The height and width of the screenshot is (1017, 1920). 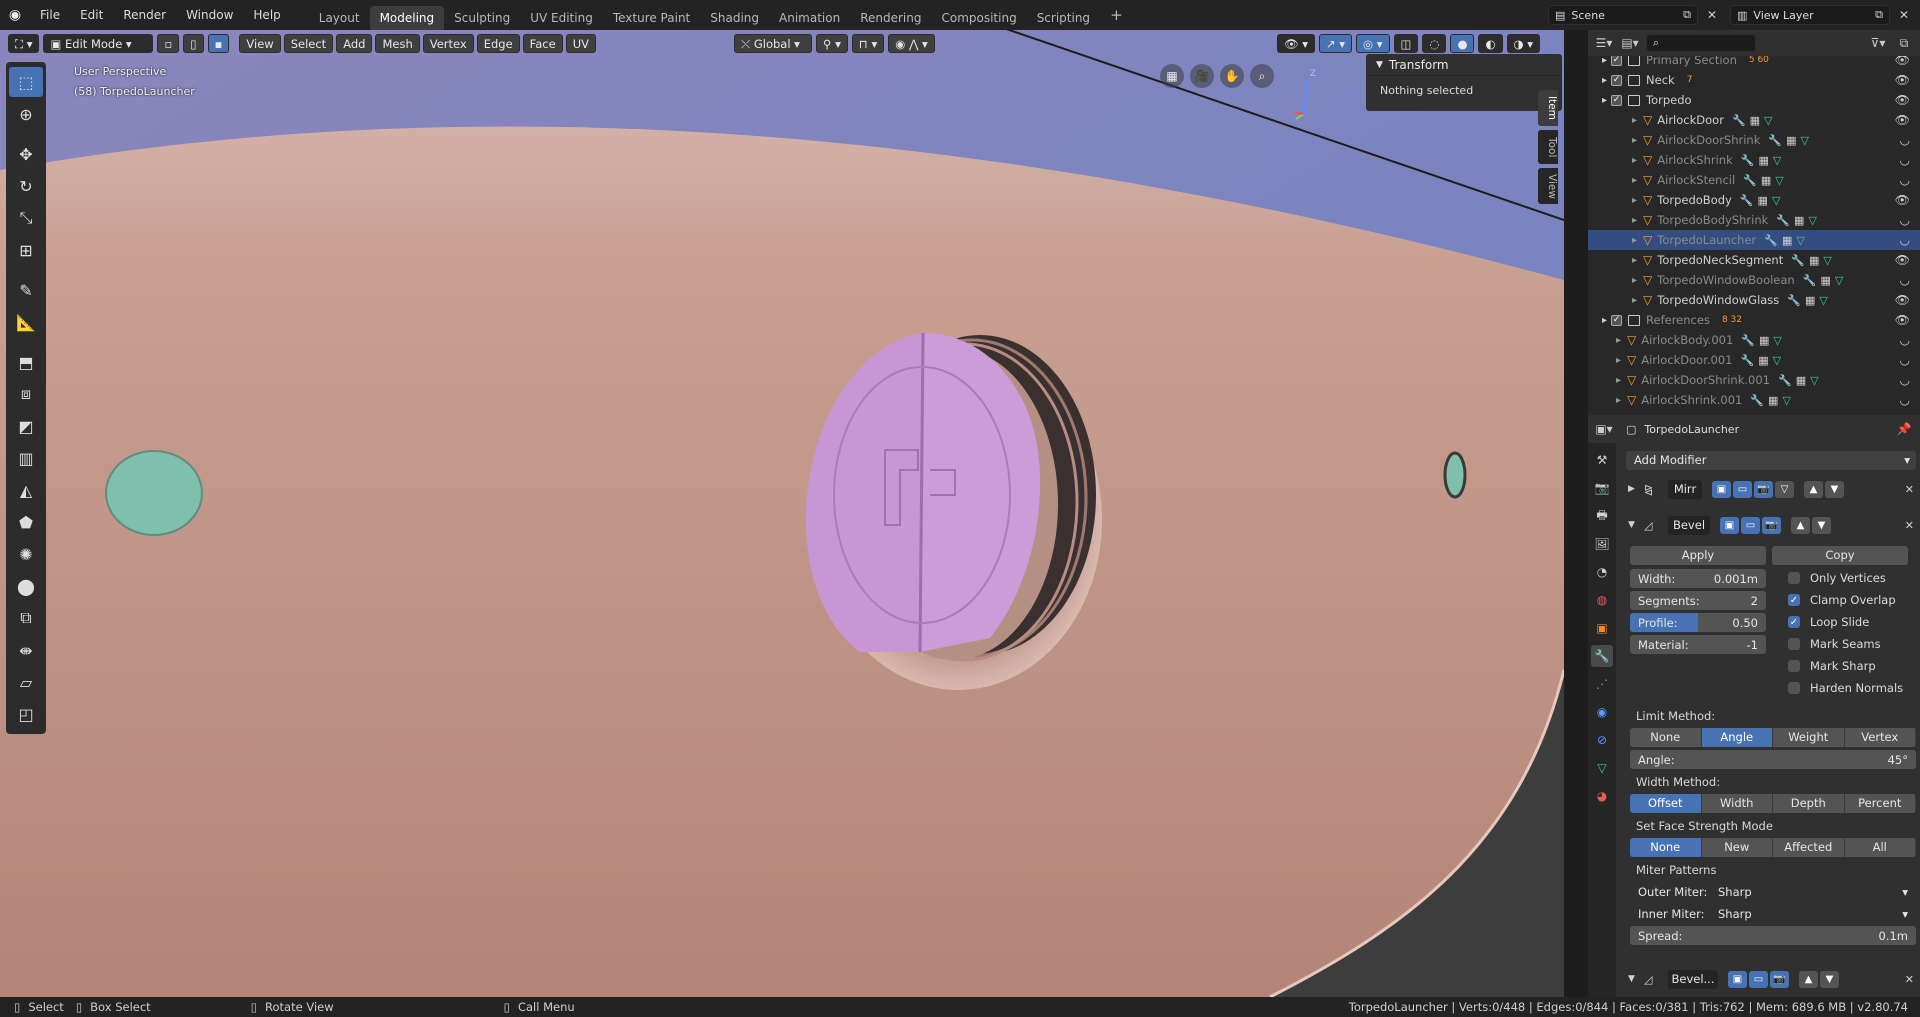 I want to click on sidebar-tab-tool: Tool, so click(x=1548, y=147).